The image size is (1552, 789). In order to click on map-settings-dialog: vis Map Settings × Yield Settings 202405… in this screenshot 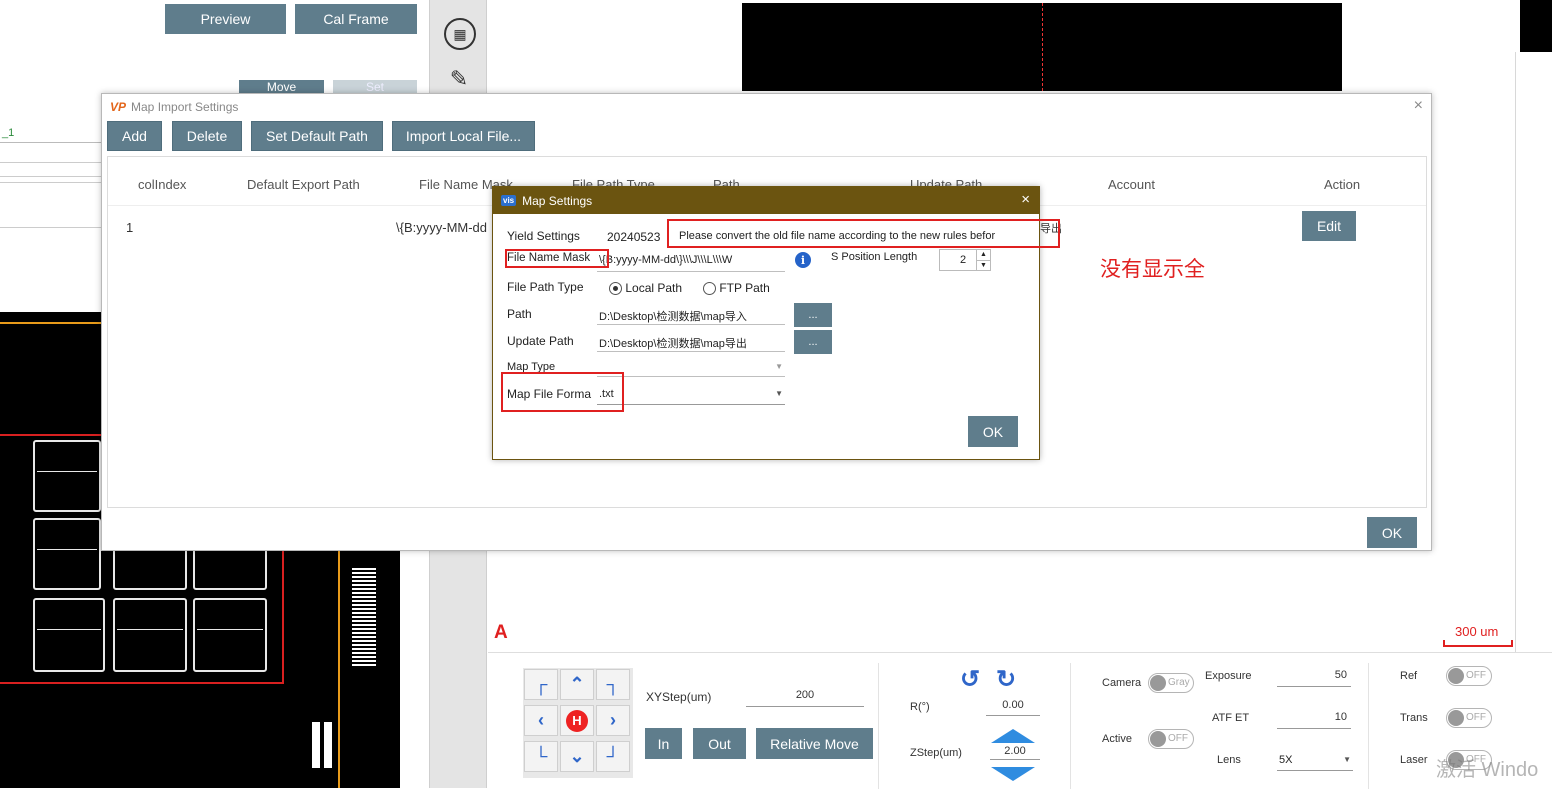, I will do `click(776, 323)`.